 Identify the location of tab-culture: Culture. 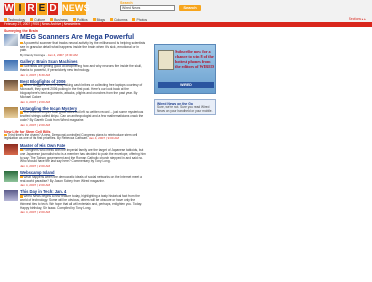
(37, 20).